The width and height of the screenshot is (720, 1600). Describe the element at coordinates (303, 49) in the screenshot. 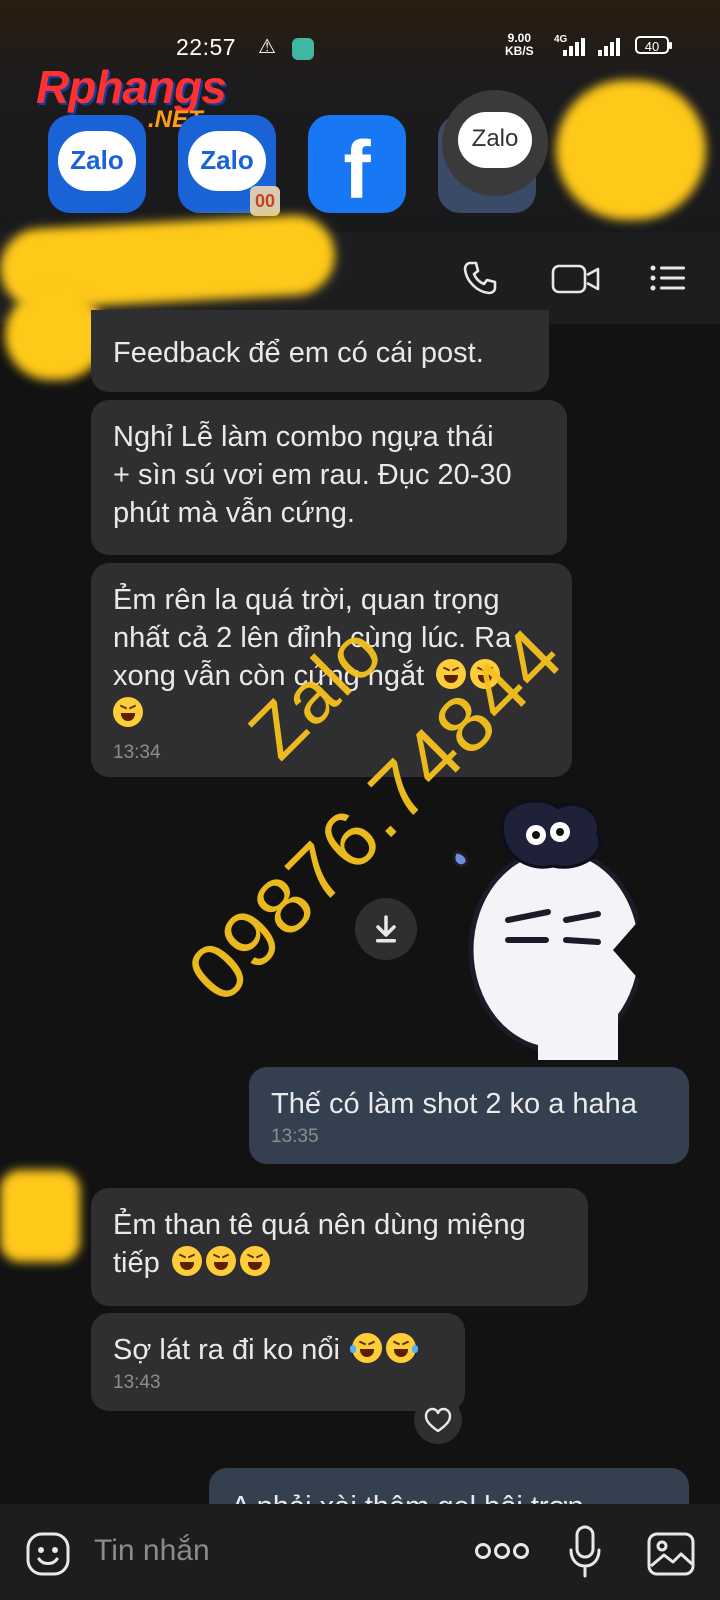

I see `app-notification-icon` at that location.